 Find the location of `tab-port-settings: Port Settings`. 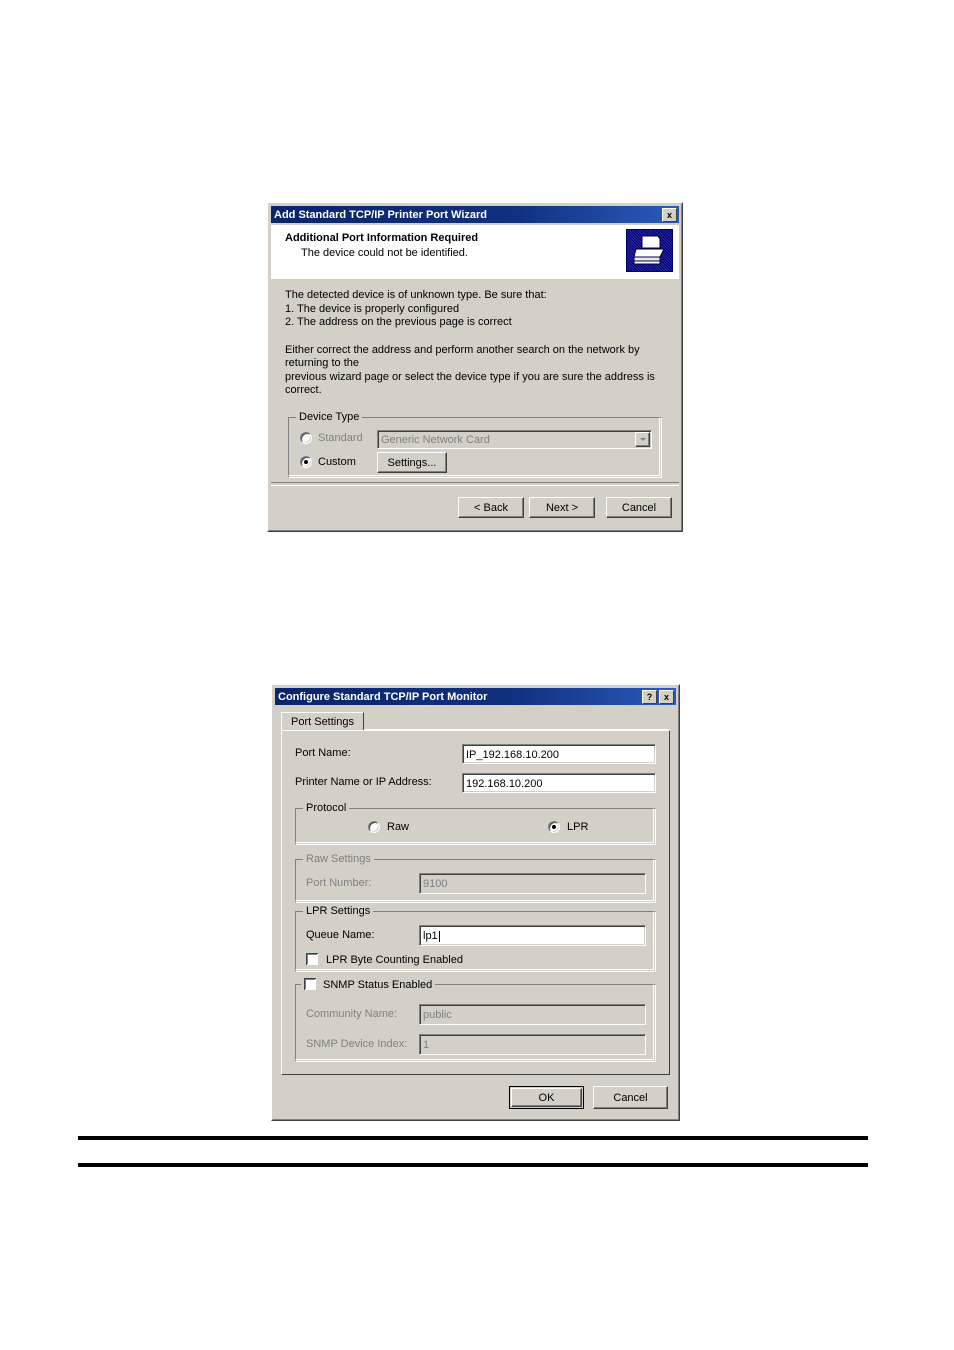

tab-port-settings: Port Settings is located at coordinates (322, 721).